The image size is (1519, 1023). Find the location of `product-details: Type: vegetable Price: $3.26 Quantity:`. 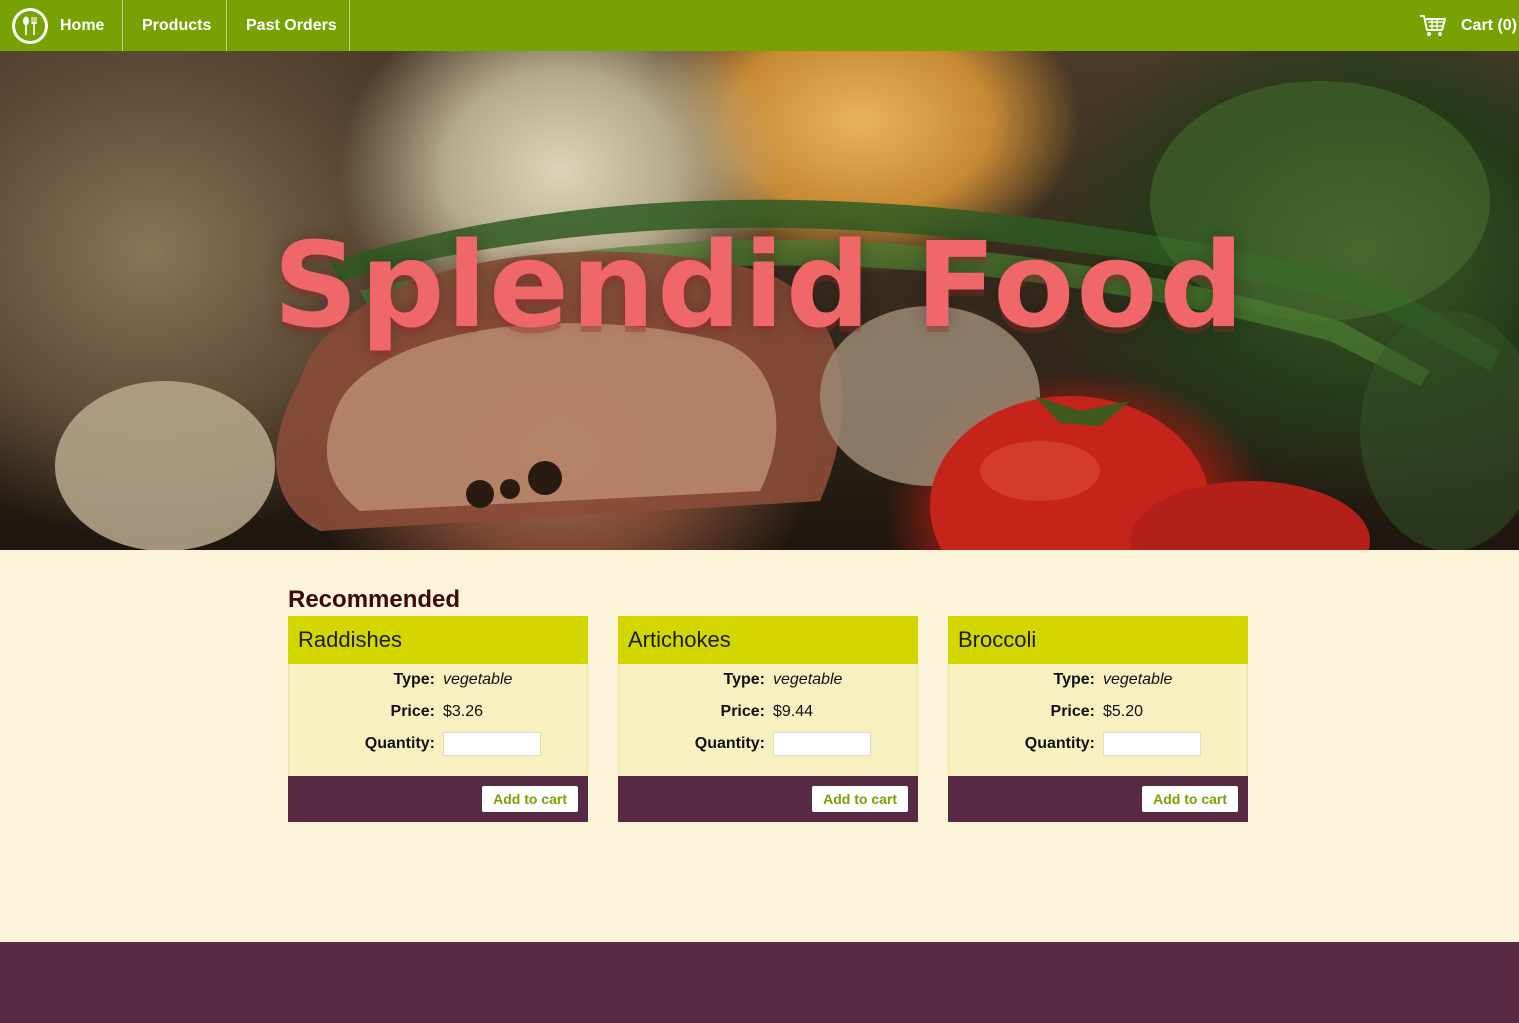

product-details: Type: vegetable Price: $3.26 Quantity: is located at coordinates (438, 720).